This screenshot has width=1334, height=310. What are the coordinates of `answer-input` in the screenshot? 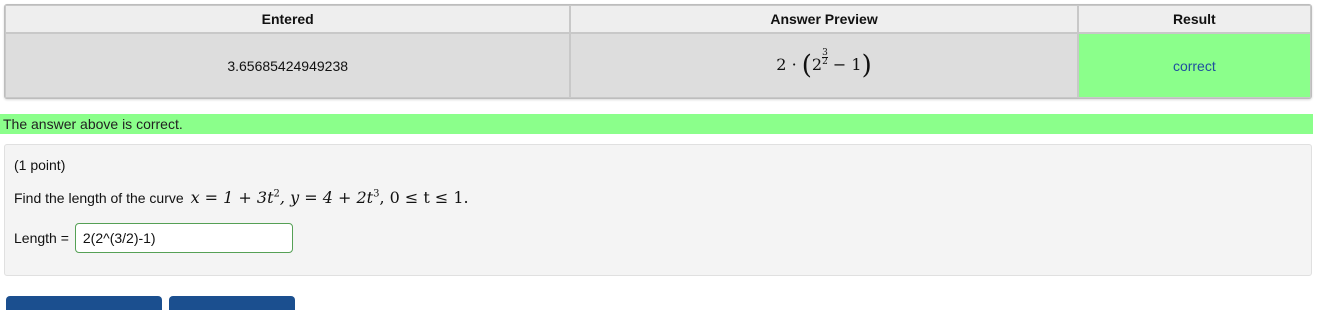 It's located at (183, 238).